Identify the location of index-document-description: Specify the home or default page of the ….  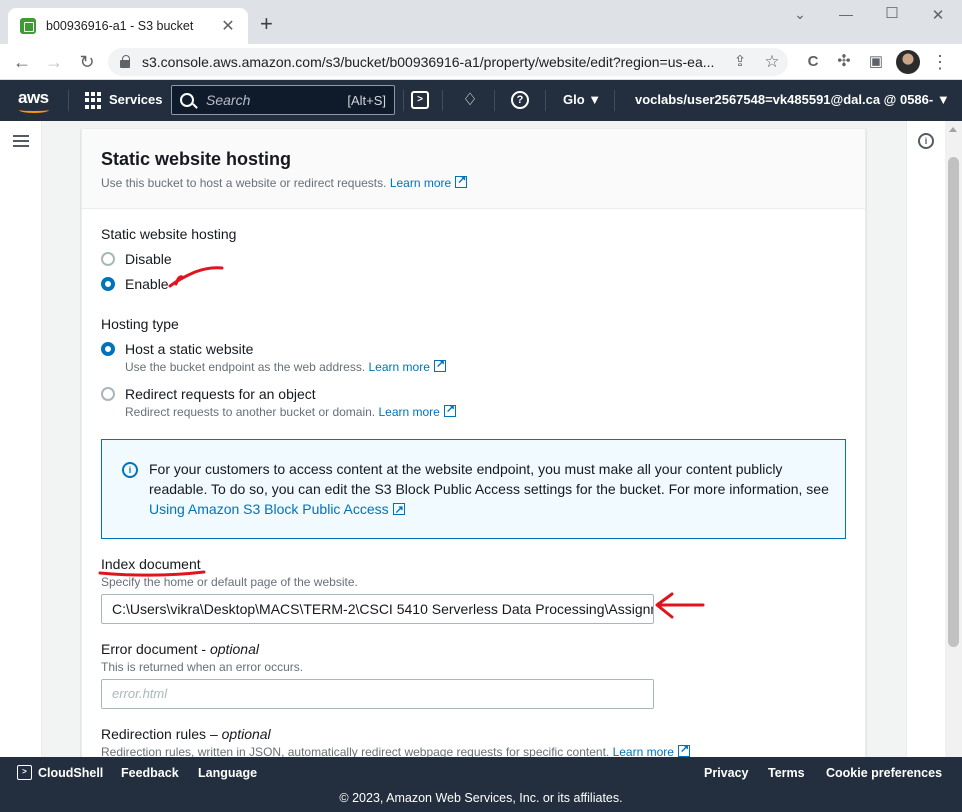
(229, 582).